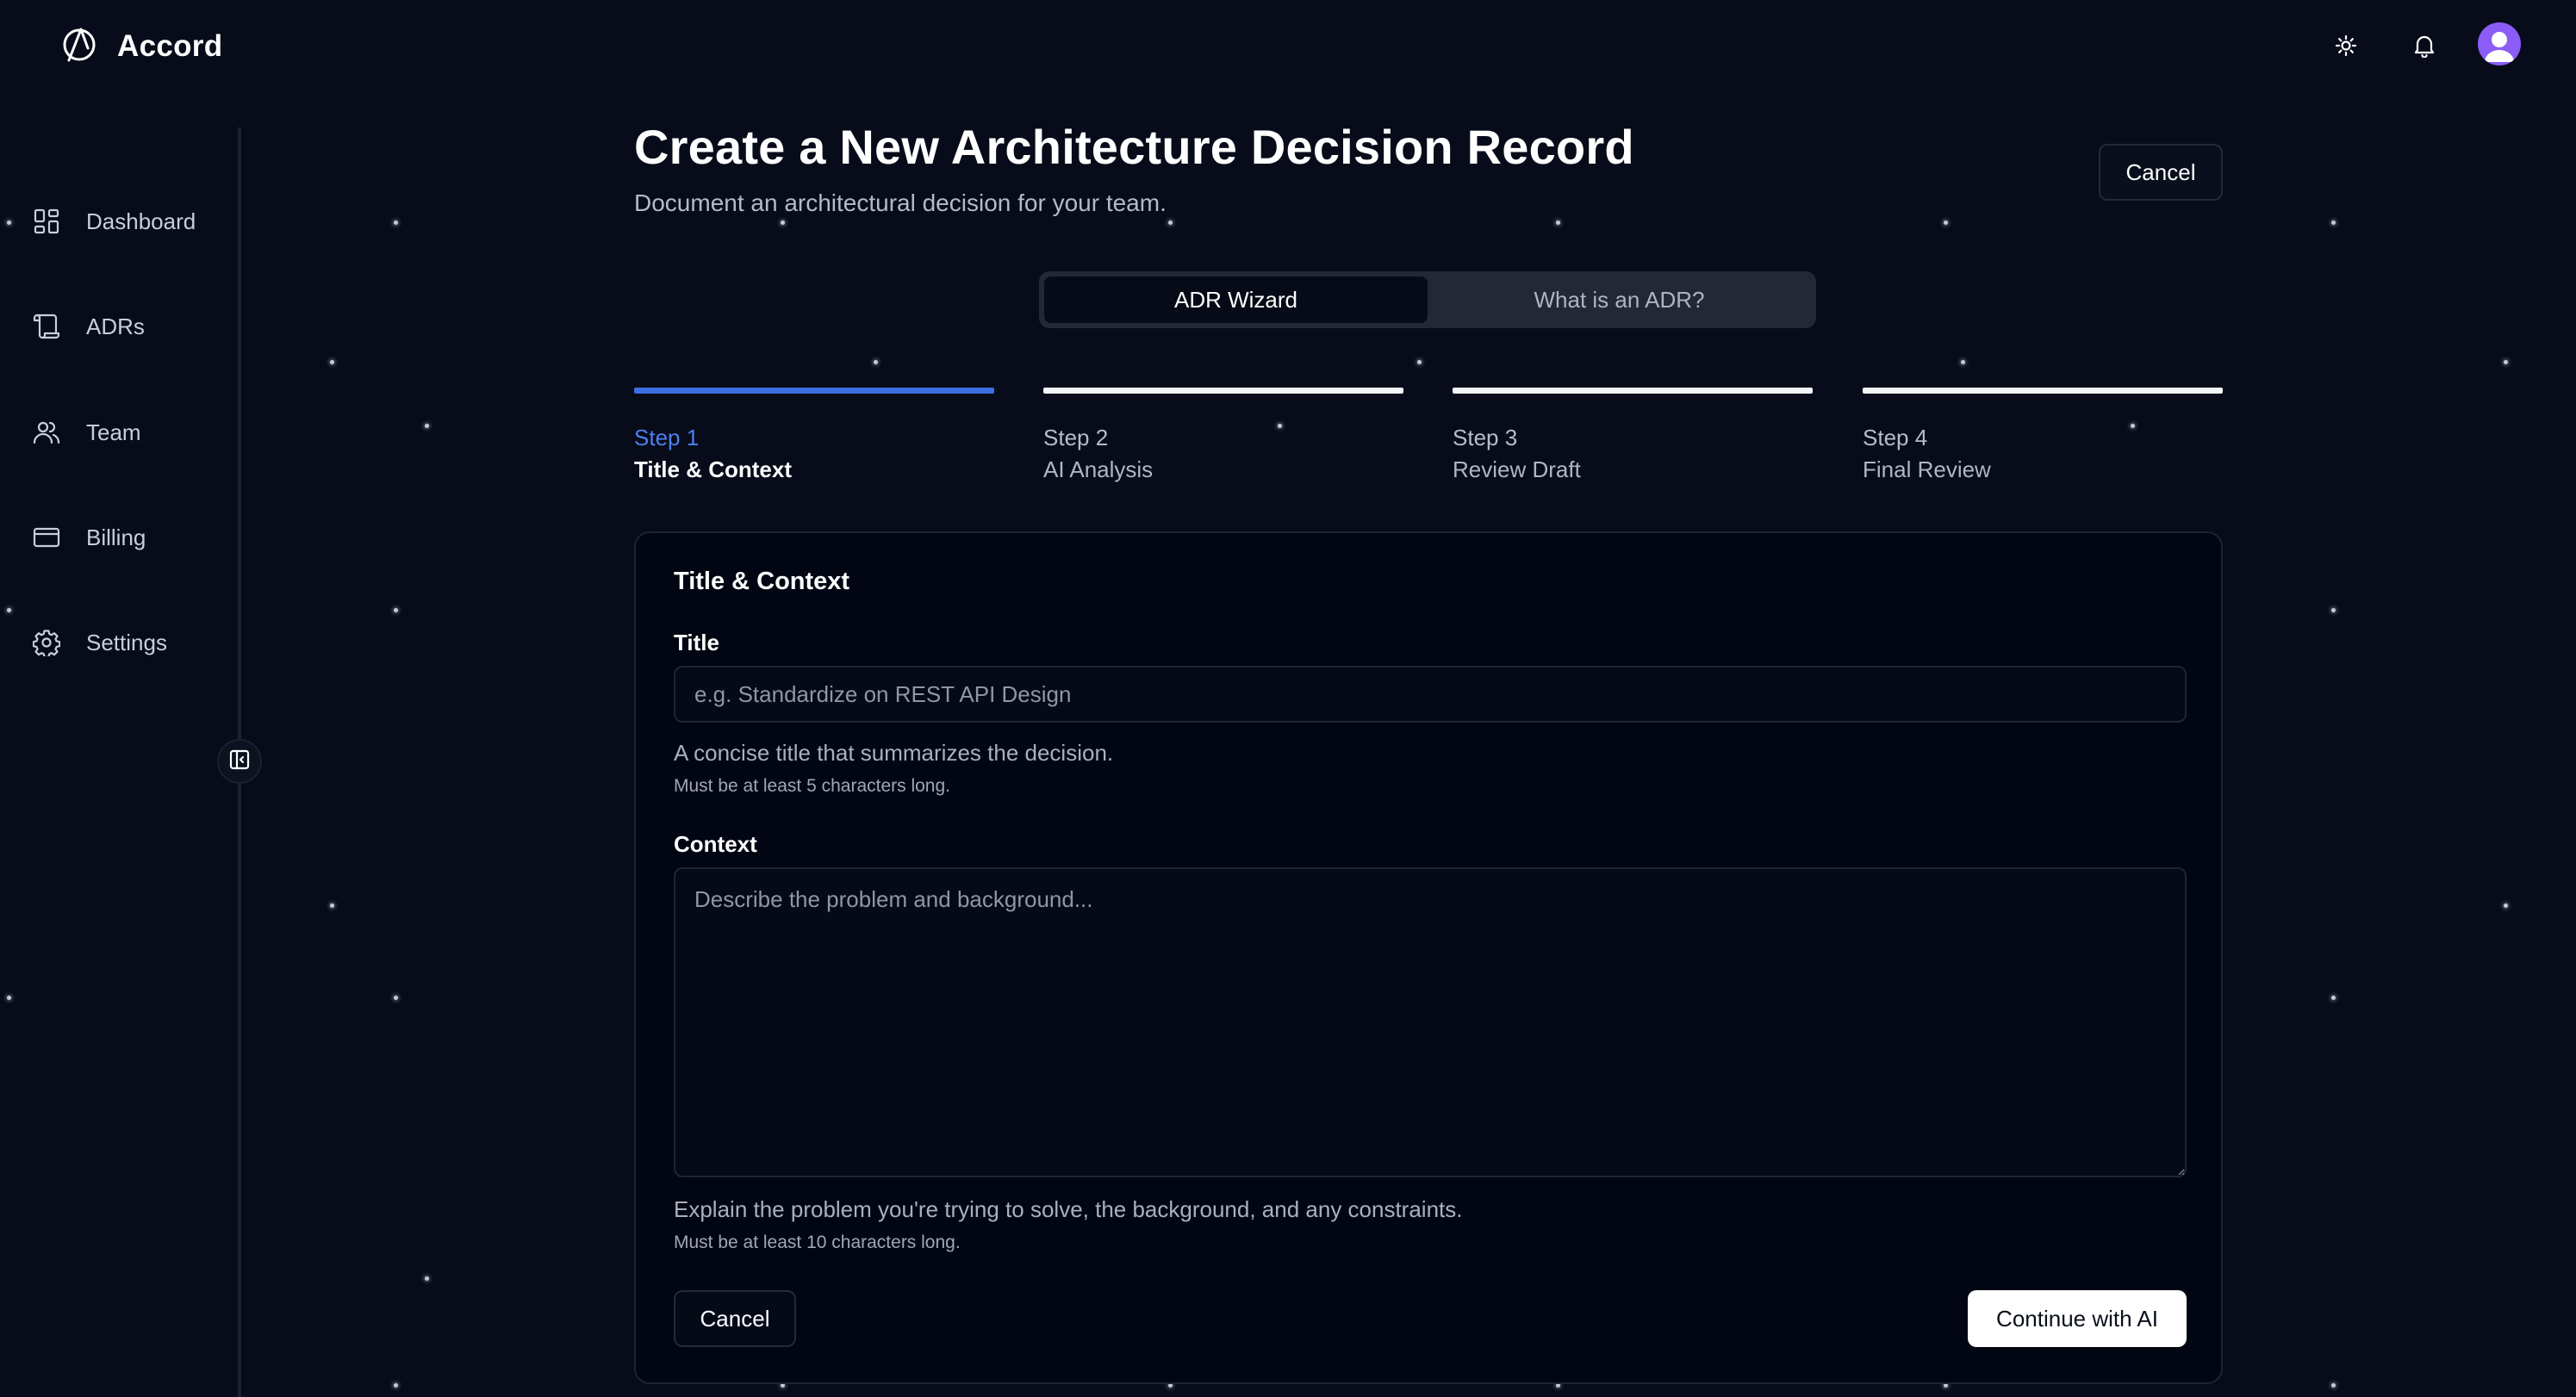  I want to click on step-3: Step 3 Review Draft, so click(1633, 435).